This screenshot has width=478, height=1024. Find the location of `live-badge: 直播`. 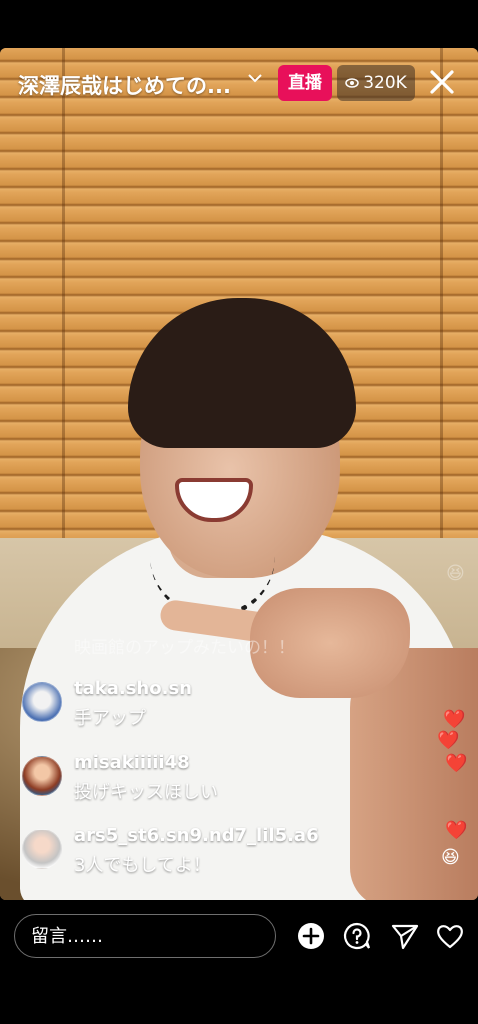

live-badge: 直播 is located at coordinates (305, 83).